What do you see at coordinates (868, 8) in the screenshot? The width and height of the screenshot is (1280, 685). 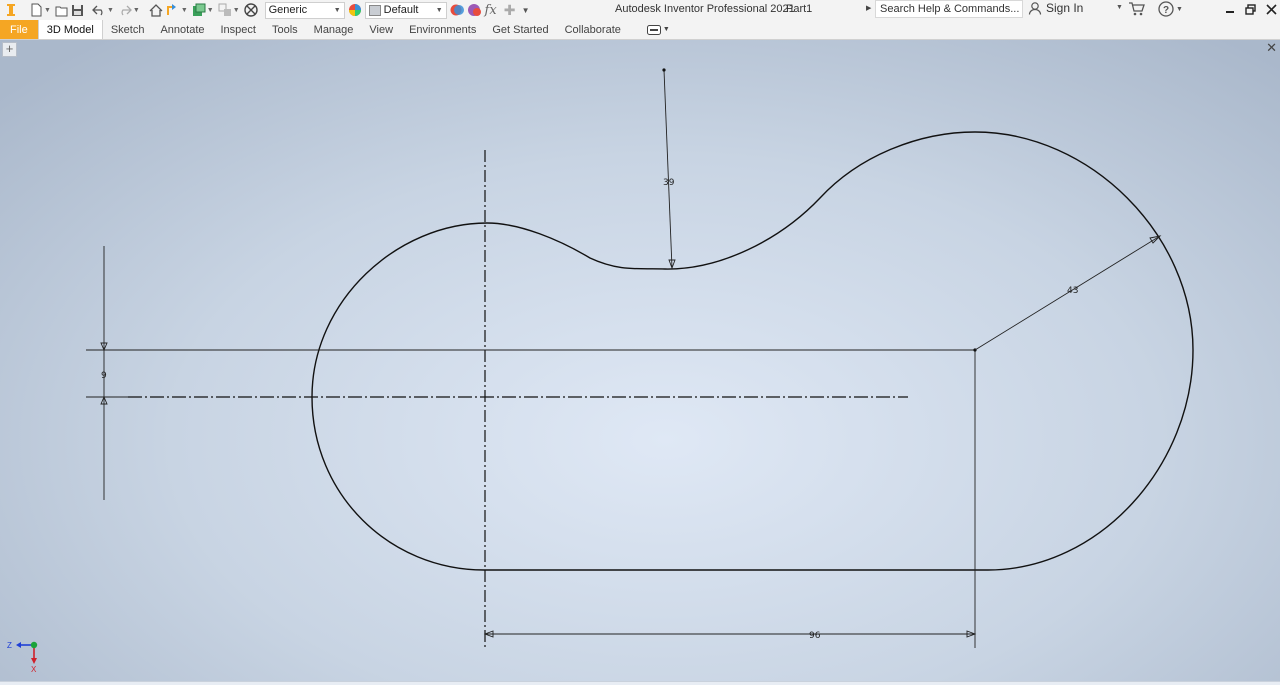 I see `search-expand-icon: ▶` at bounding box center [868, 8].